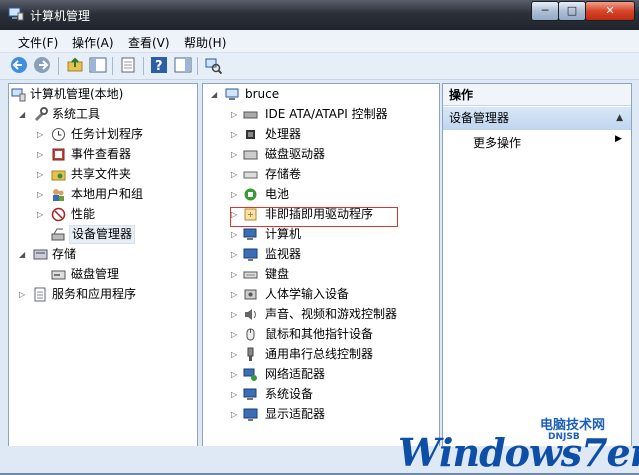  What do you see at coordinates (250, 275) in the screenshot?
I see `keyboard-icon` at bounding box center [250, 275].